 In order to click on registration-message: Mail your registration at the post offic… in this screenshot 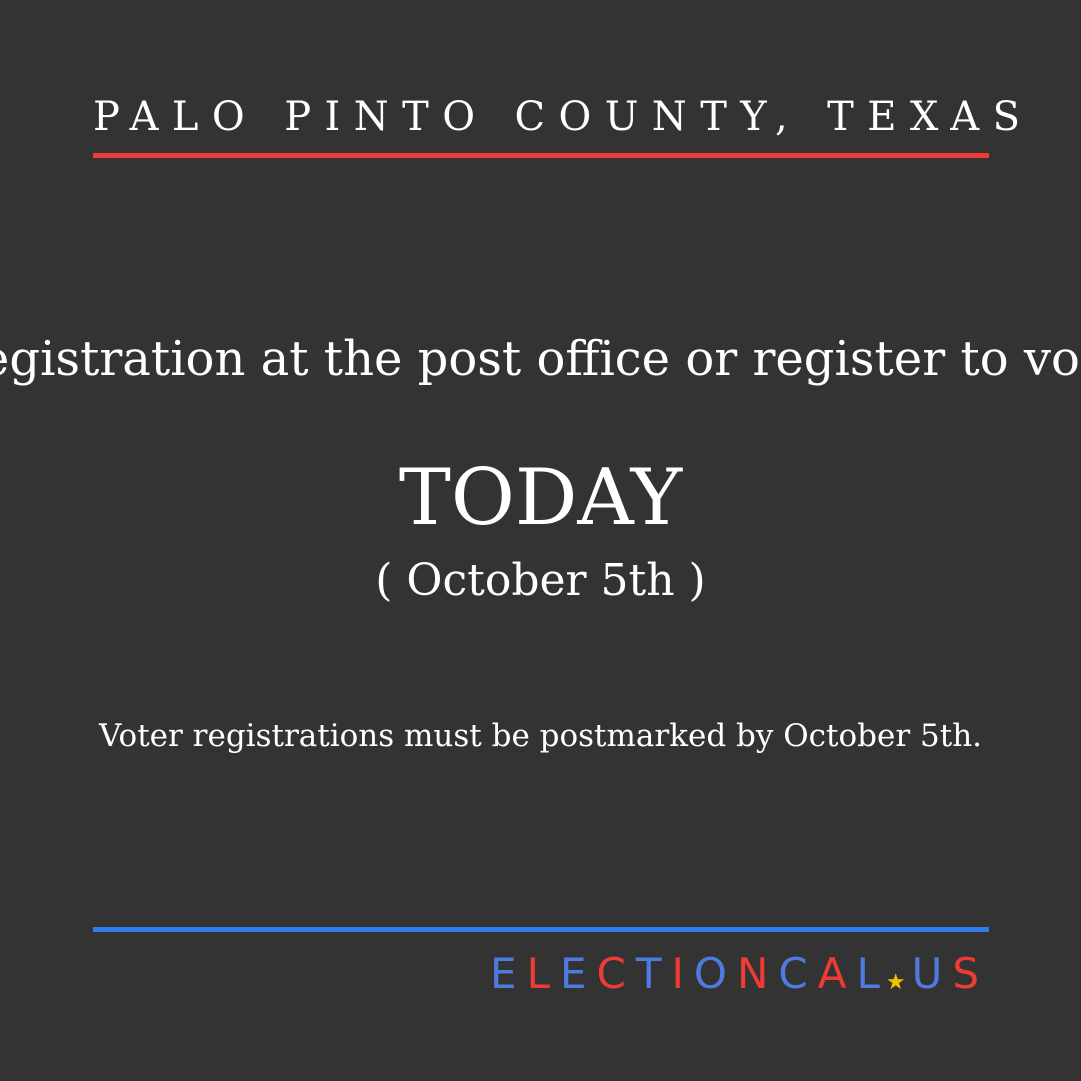, I will do `click(540, 359)`.